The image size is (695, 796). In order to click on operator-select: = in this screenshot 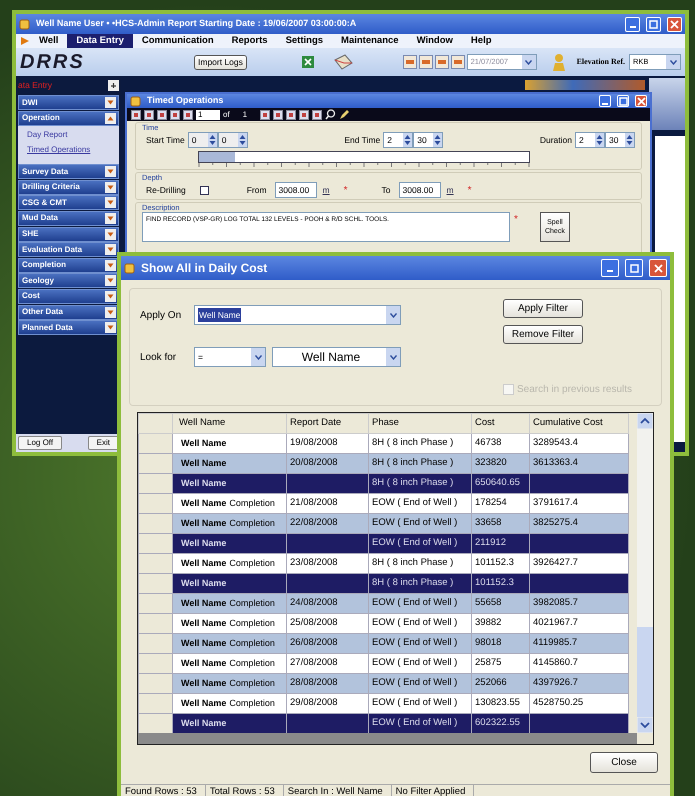, I will do `click(230, 357)`.